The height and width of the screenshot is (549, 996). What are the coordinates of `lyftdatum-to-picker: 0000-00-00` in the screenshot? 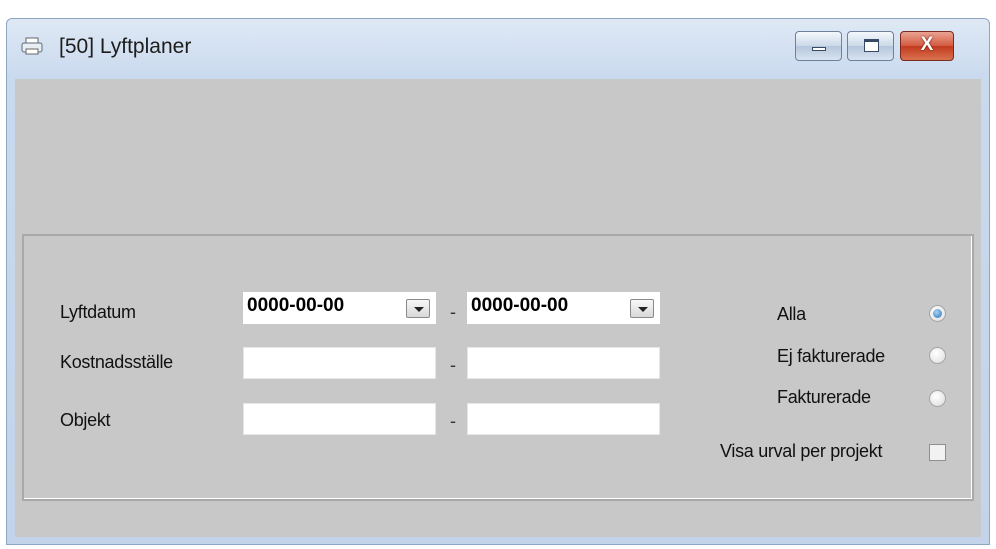 It's located at (563, 308).